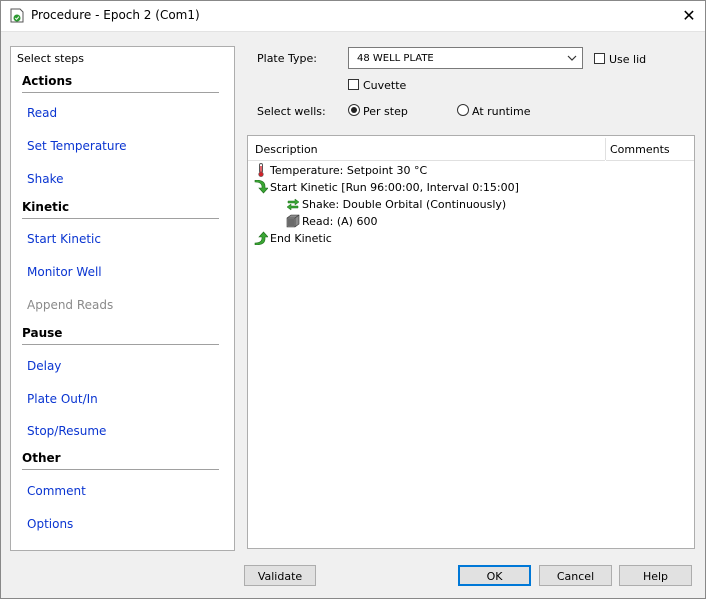 Image resolution: width=706 pixels, height=599 pixels. Describe the element at coordinates (115, 15) in the screenshot. I see `window-title: Procedure - Epoch 2 (Com1)` at that location.